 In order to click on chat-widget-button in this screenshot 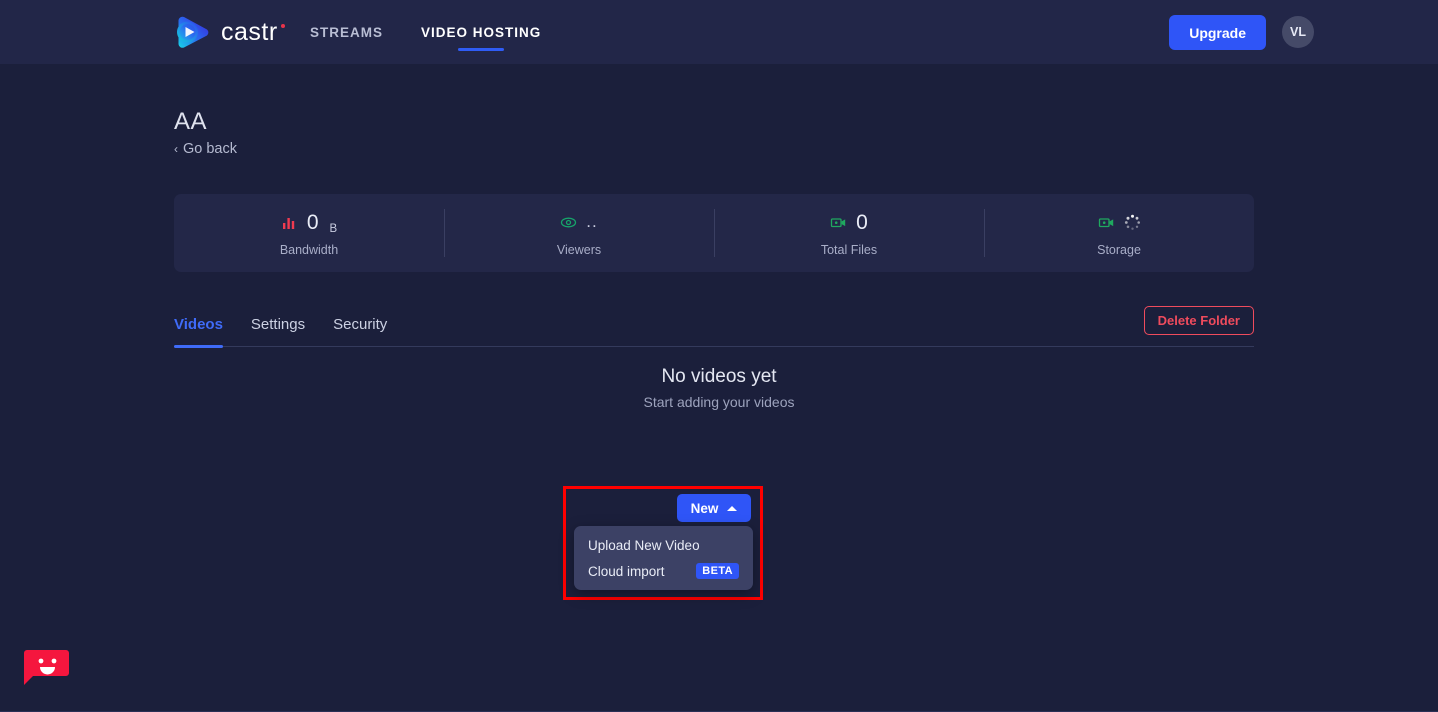, I will do `click(46, 666)`.